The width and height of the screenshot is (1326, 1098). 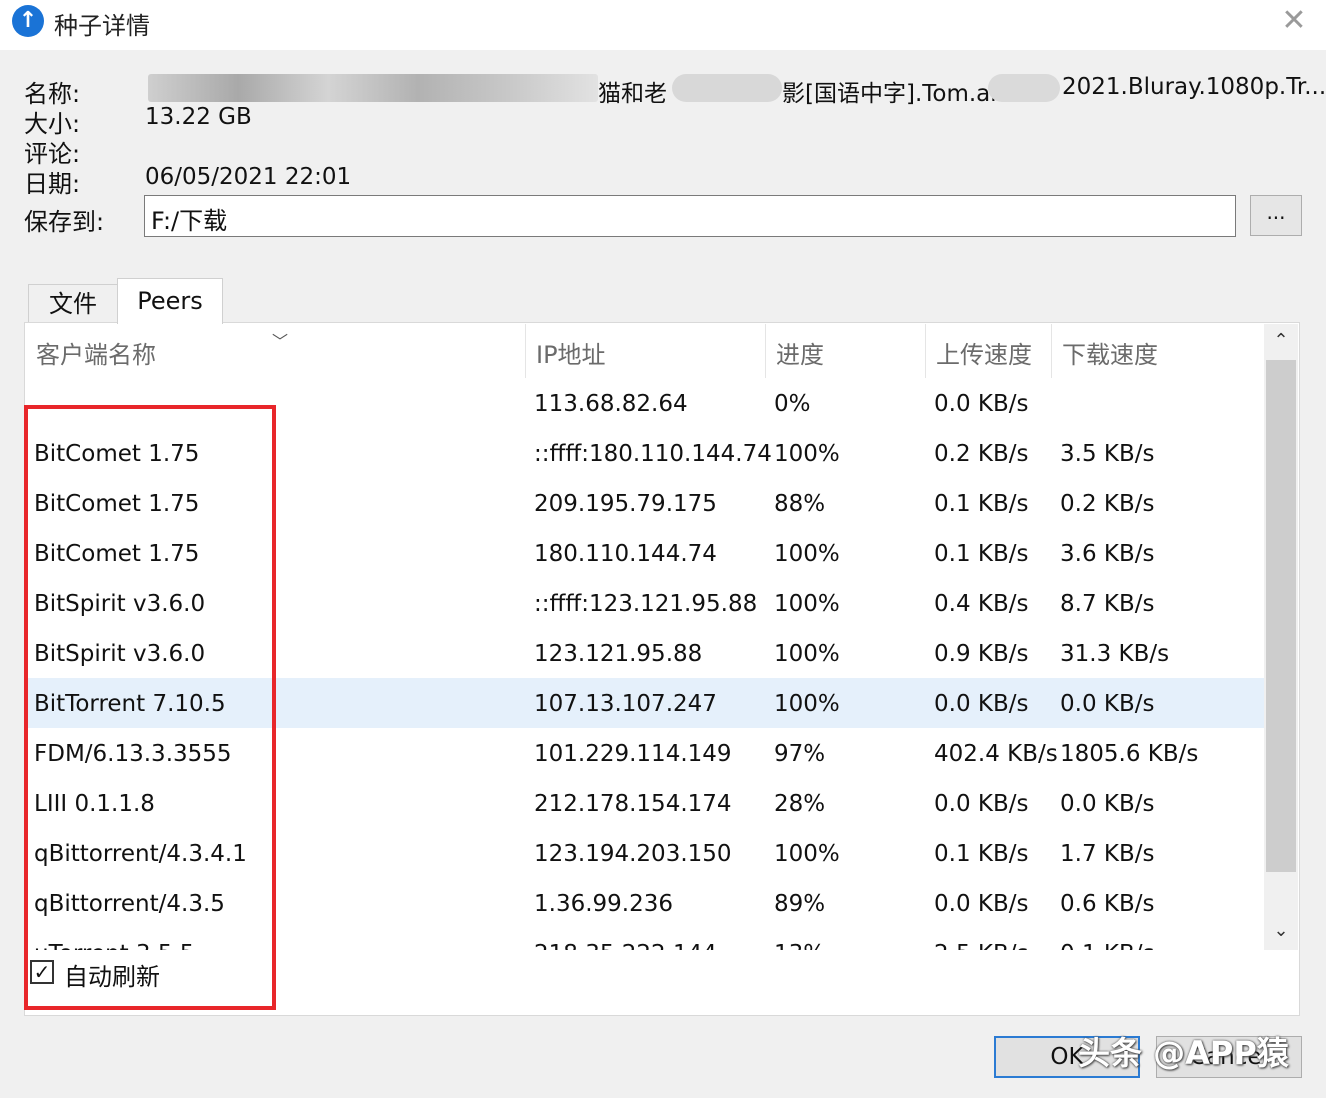 I want to click on column-header-upload: 上传速度, so click(x=989, y=351).